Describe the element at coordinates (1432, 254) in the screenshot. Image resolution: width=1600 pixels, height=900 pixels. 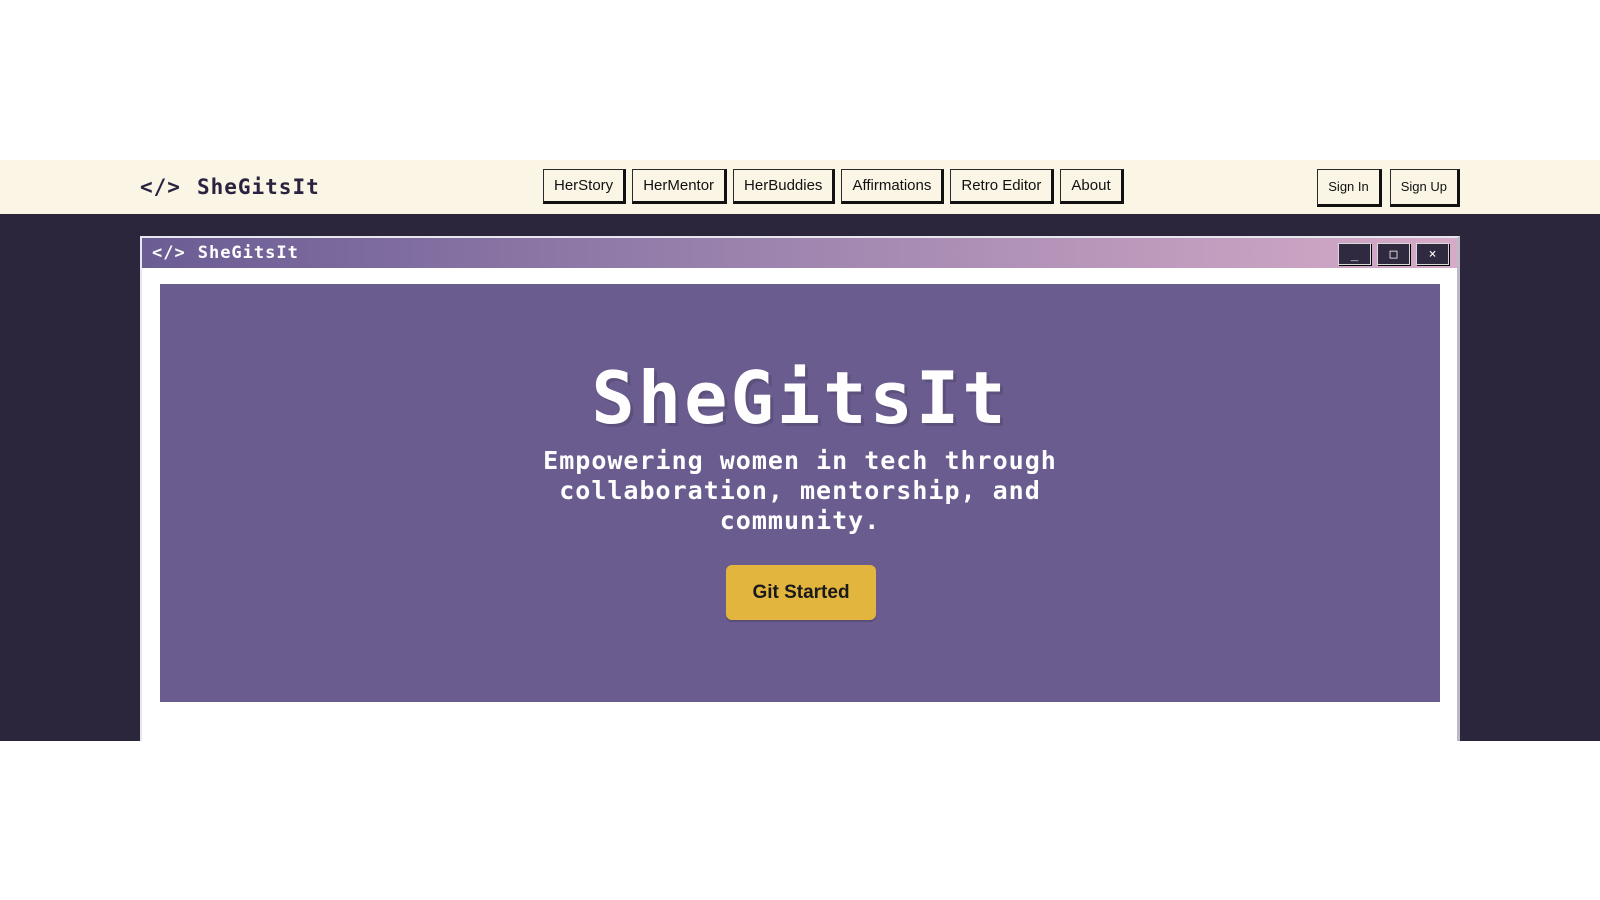
I see `close-button: ×` at that location.